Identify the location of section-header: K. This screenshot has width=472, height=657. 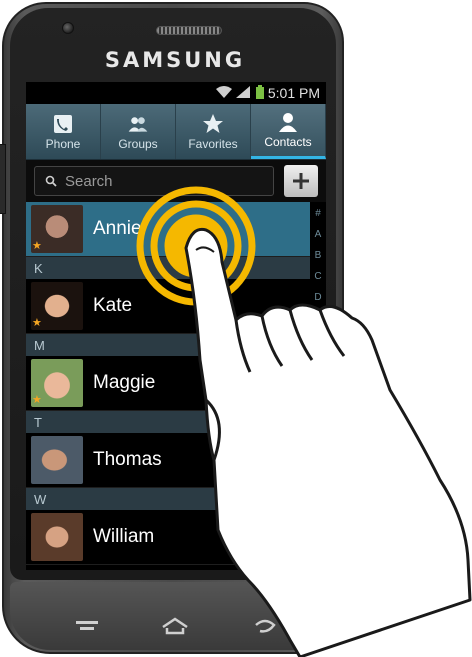
(168, 268).